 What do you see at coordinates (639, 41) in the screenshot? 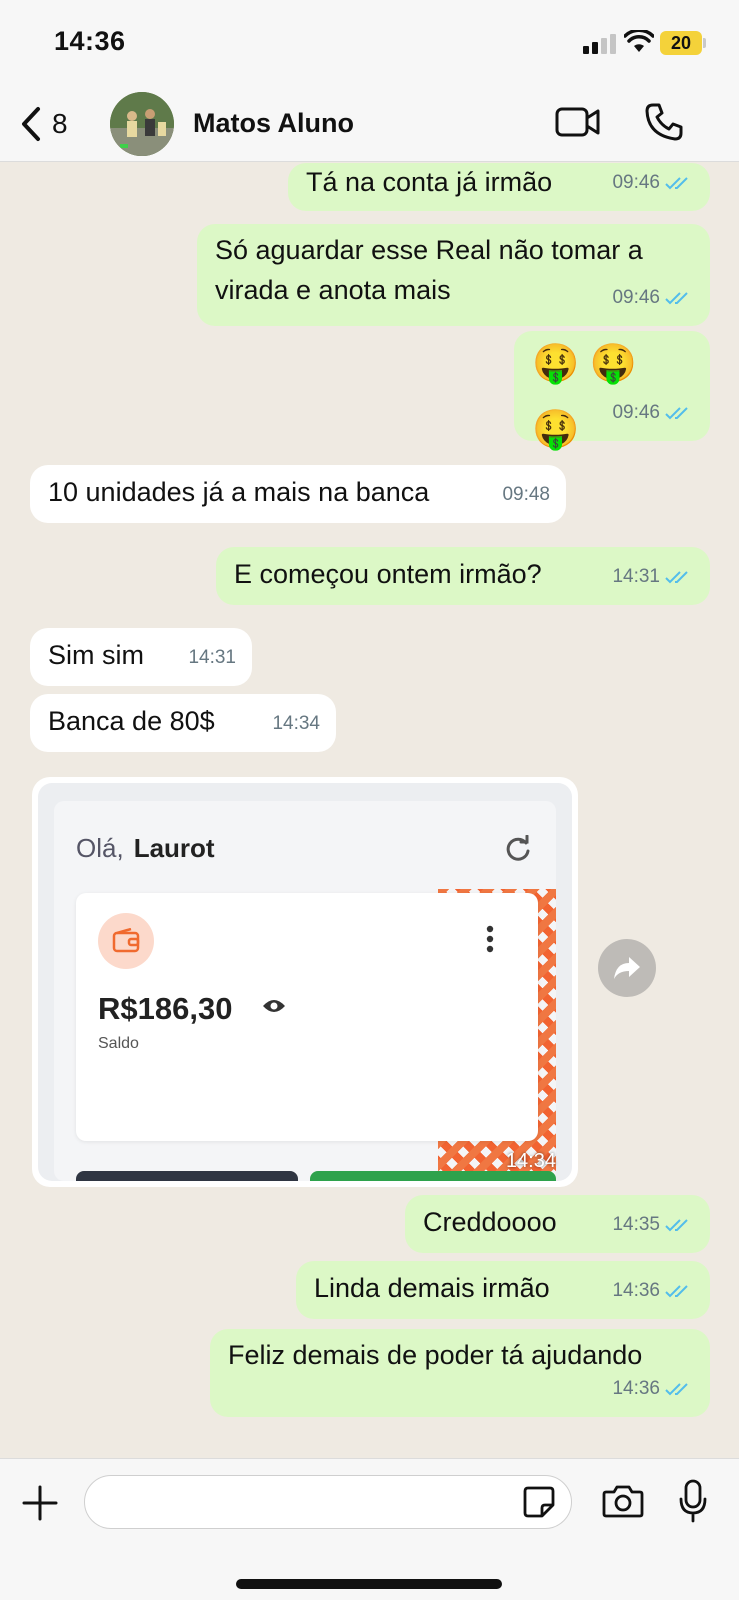
I see `wifi-icon` at bounding box center [639, 41].